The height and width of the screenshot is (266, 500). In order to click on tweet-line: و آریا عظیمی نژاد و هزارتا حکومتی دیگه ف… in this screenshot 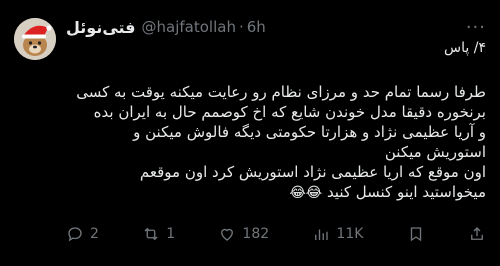, I will do `click(309, 132)`.